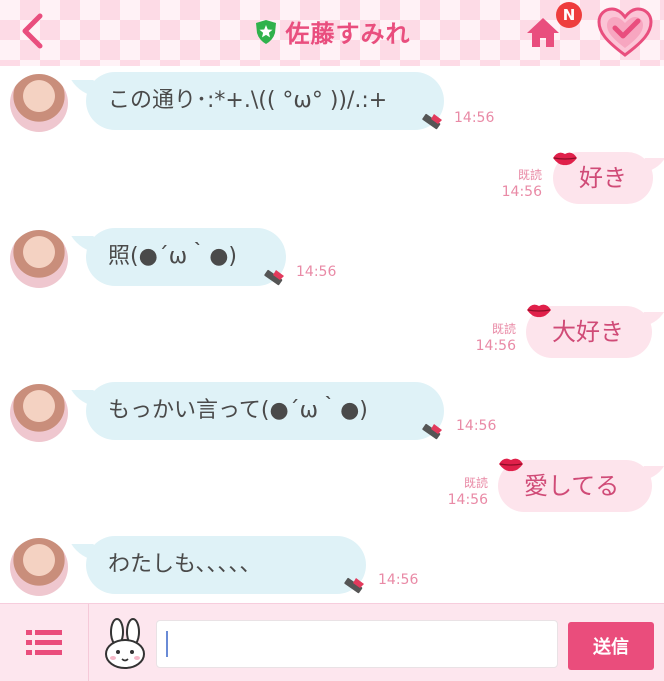 This screenshot has width=664, height=681. I want to click on message-text: 愛してる, so click(572, 486).